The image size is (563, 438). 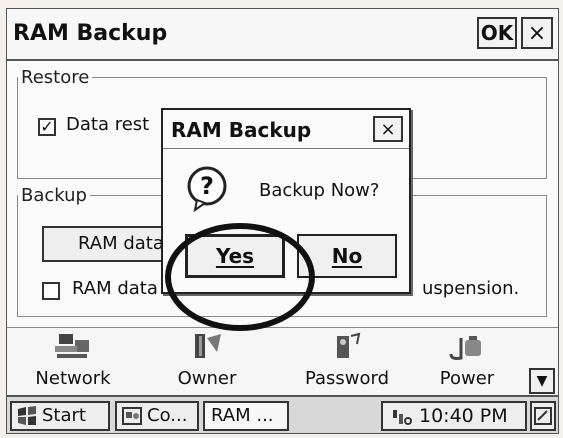 I want to click on ok-button: OK, so click(x=497, y=33).